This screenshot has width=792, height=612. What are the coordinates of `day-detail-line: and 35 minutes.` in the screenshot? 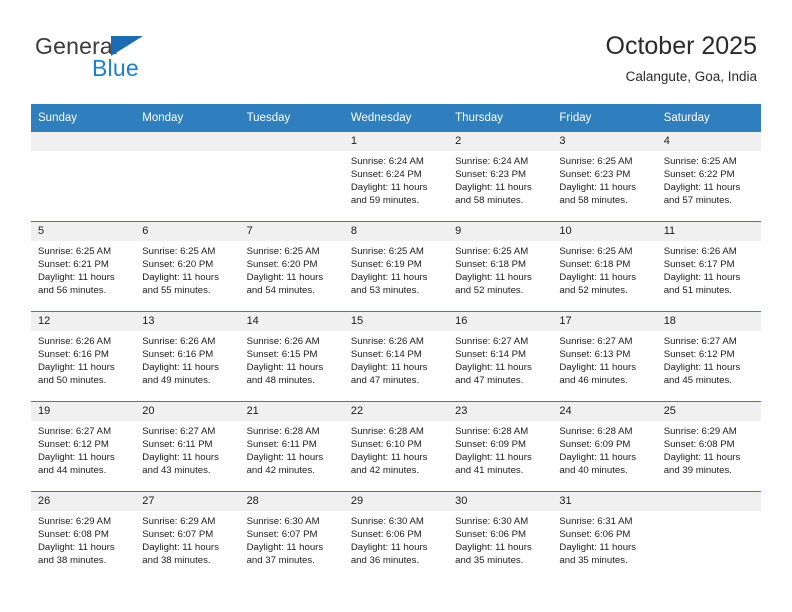 It's located at (593, 561).